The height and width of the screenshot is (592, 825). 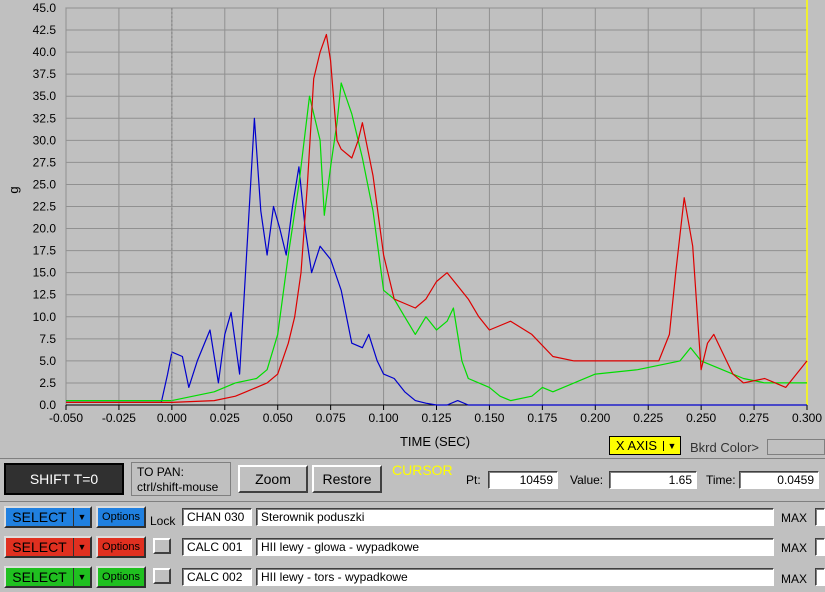 What do you see at coordinates (340, 547) in the screenshot?
I see `channel-2-name: HII lewy - glowa - wypadkowe` at bounding box center [340, 547].